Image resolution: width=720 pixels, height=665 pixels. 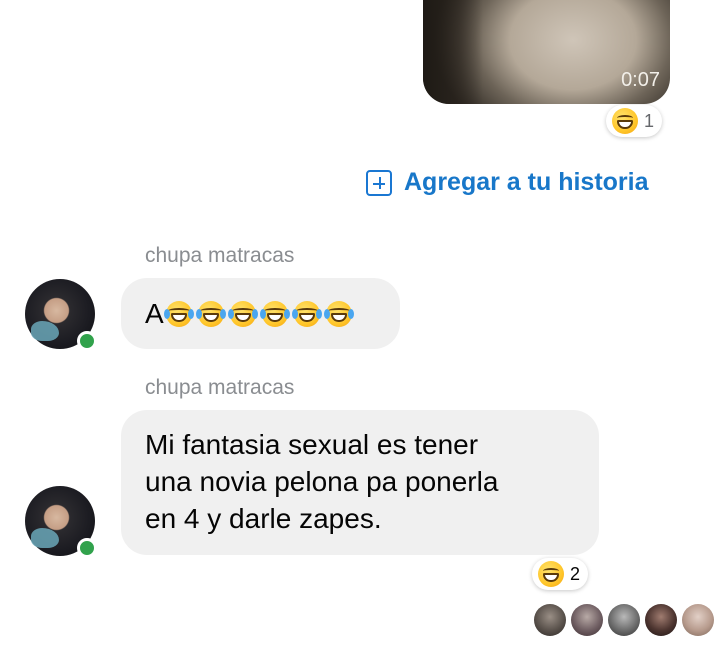 What do you see at coordinates (526, 182) in the screenshot?
I see `add-to-story-label: Agregar a tu historia` at bounding box center [526, 182].